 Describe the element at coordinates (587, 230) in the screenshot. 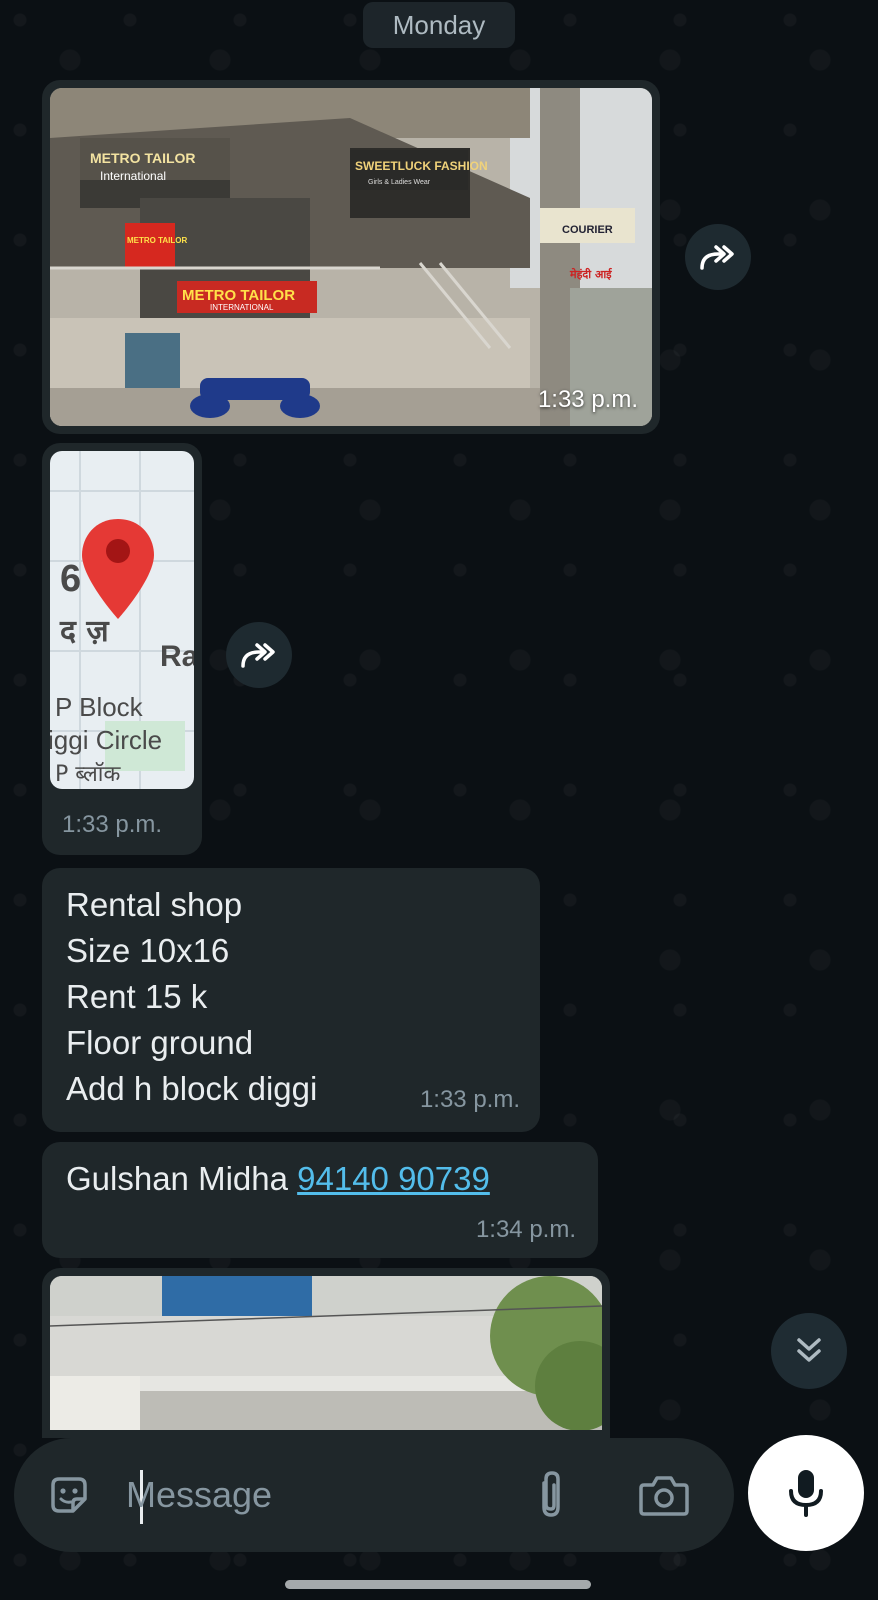

I see `shop-sign-text: COURIER` at that location.